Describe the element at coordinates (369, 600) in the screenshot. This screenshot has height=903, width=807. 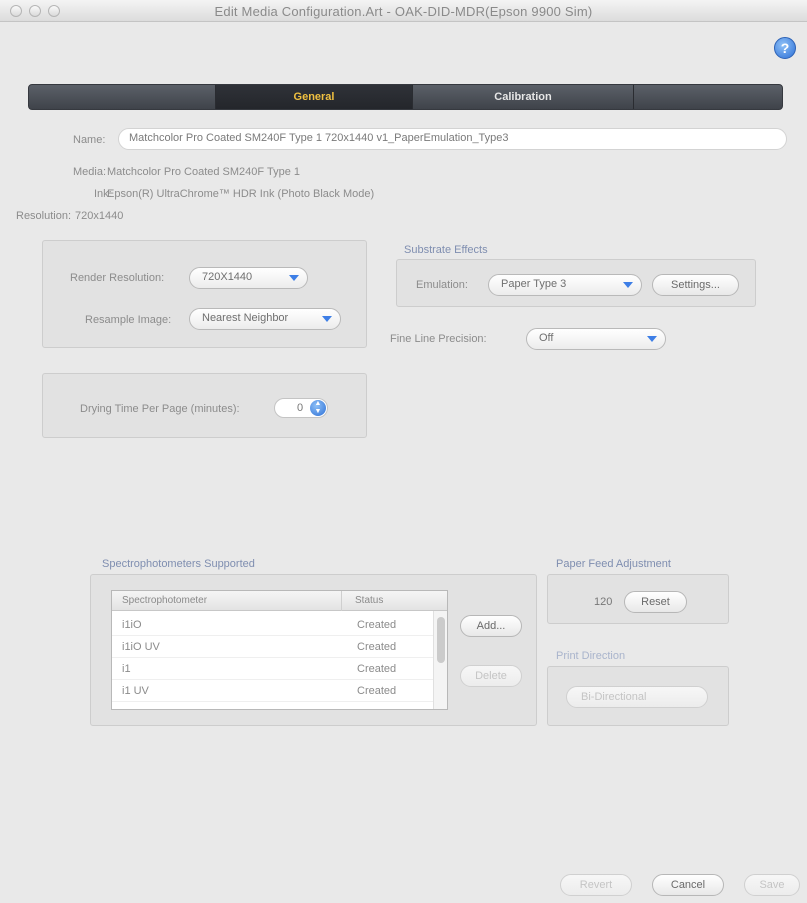
I see `column-header-status: Status` at that location.